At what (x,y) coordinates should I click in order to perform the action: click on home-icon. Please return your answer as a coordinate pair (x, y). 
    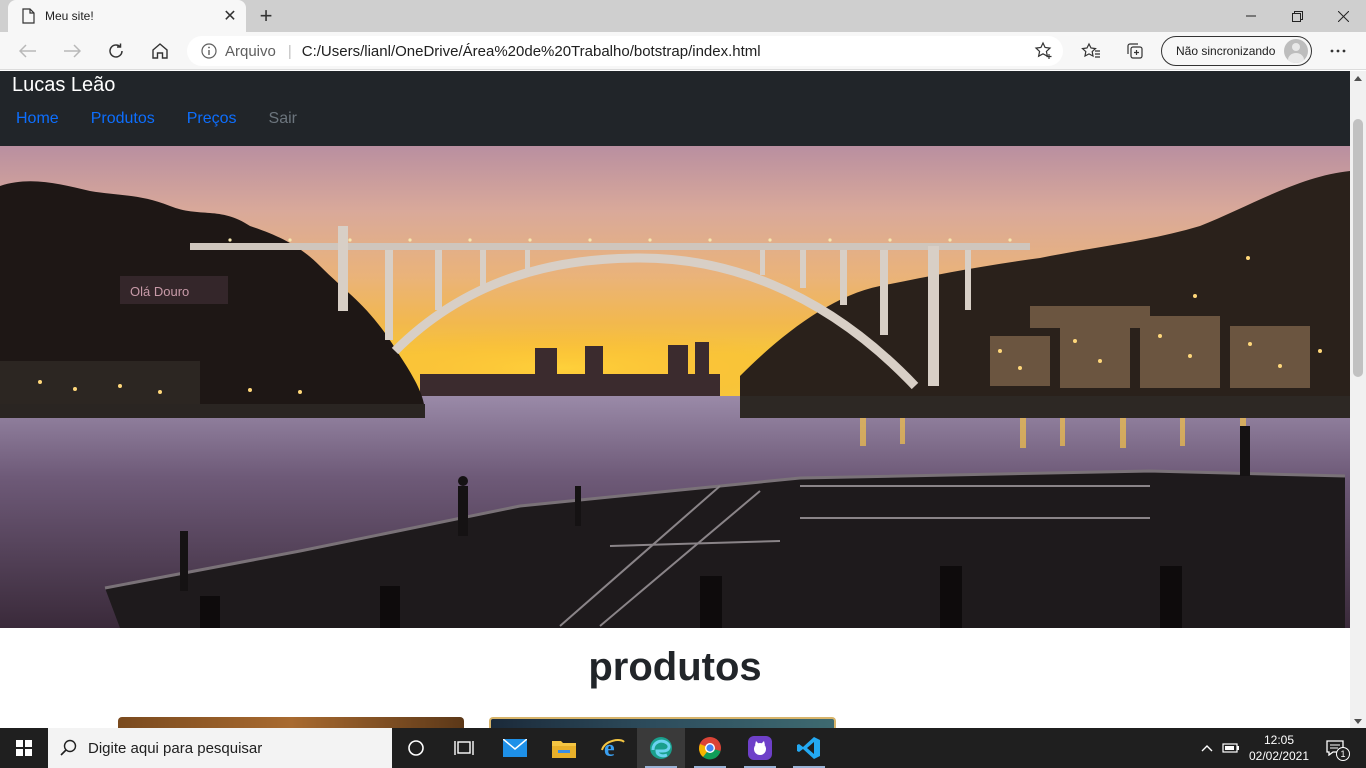
    Looking at the image, I should click on (160, 51).